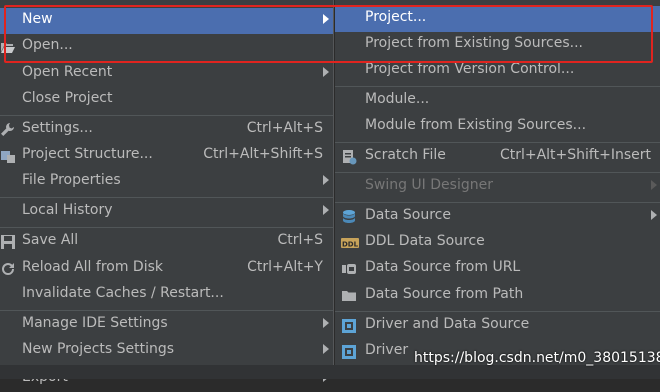 The height and width of the screenshot is (392, 660). I want to click on submenu-item-scratch-file: Scratch File Ctrl+Alt+Shift+Insert, so click(497, 157).